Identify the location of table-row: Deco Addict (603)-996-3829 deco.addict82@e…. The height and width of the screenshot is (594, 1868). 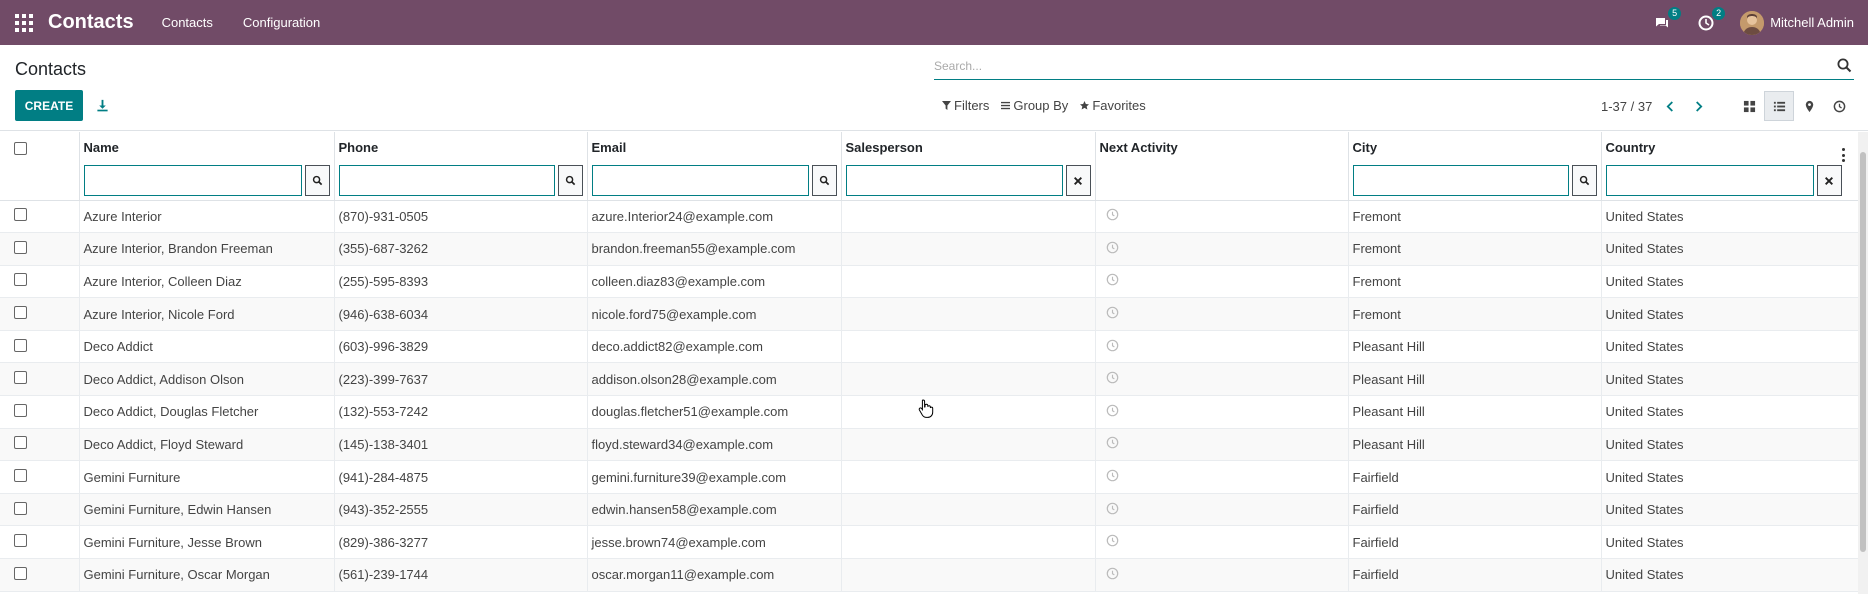
(934, 347).